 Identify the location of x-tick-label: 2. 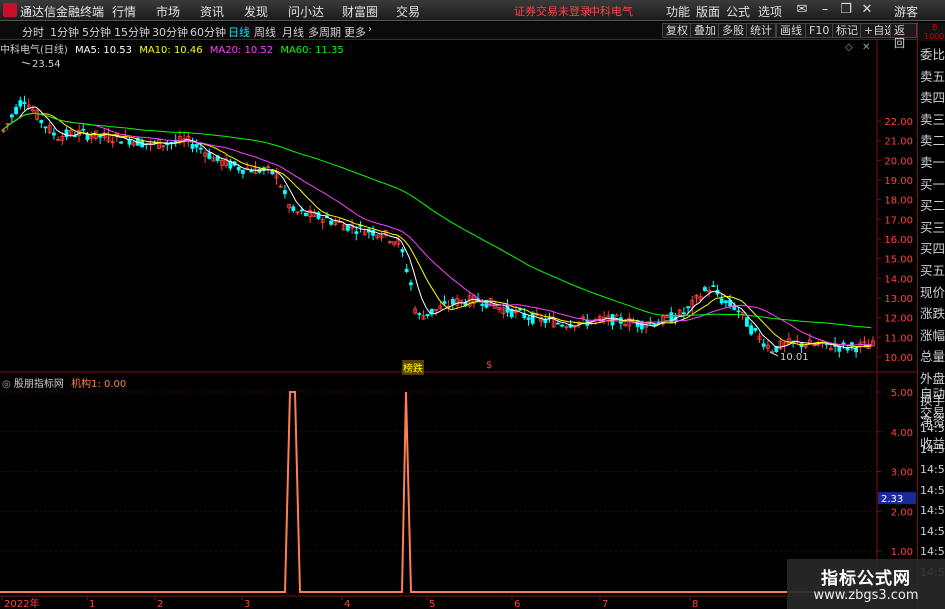
(160, 604).